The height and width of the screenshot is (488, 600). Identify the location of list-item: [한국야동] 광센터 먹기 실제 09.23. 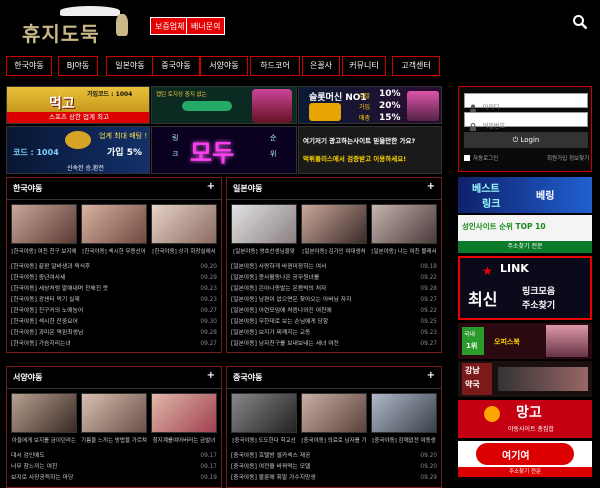
(114, 300).